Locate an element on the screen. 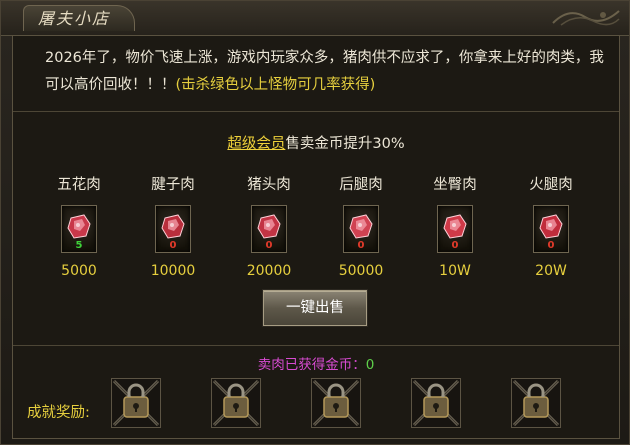 The height and width of the screenshot is (445, 630). vip-bonus: 超级会员售卖金币提升30% is located at coordinates (315, 142).